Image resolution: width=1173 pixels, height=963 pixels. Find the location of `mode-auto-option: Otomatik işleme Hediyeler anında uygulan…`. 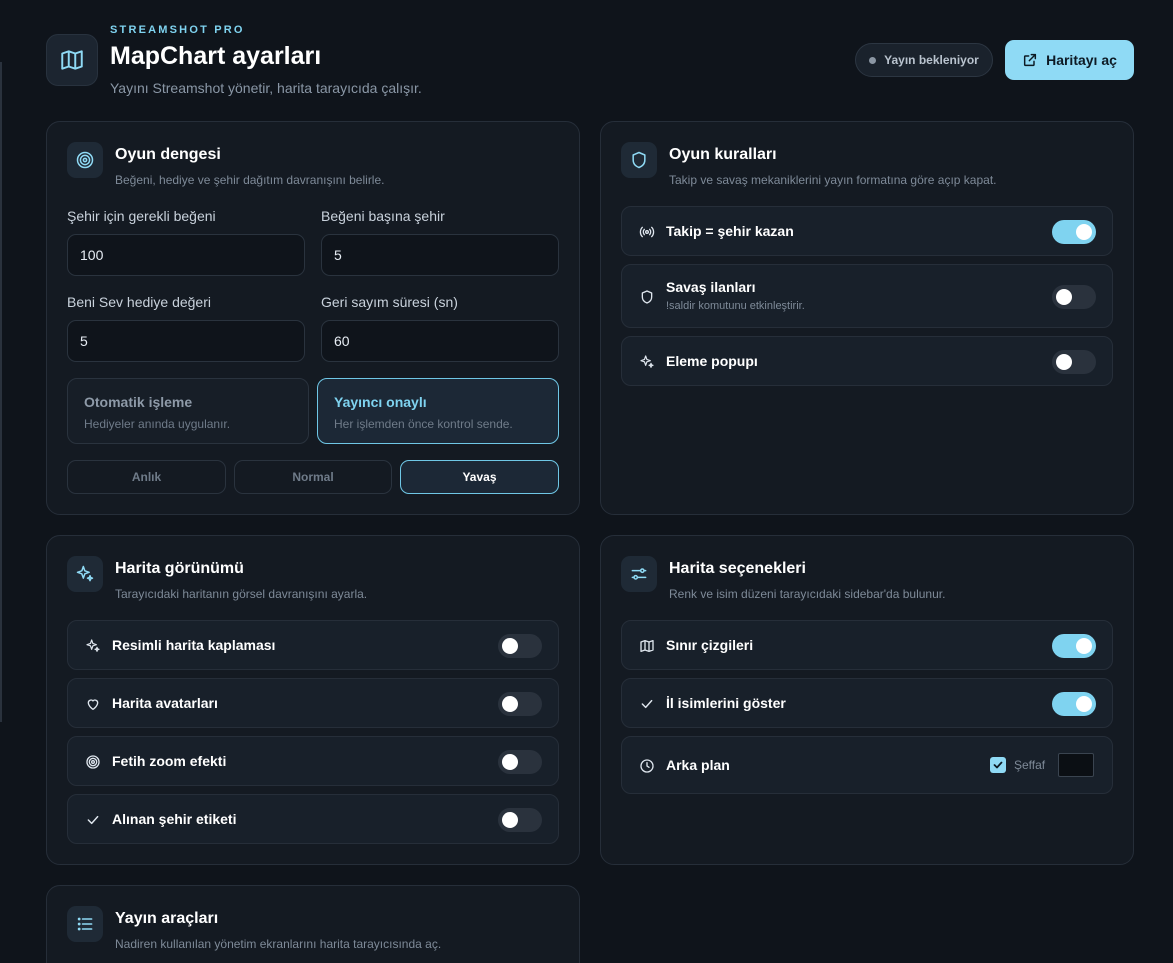

mode-auto-option: Otomatik işleme Hediyeler anında uygulan… is located at coordinates (188, 411).